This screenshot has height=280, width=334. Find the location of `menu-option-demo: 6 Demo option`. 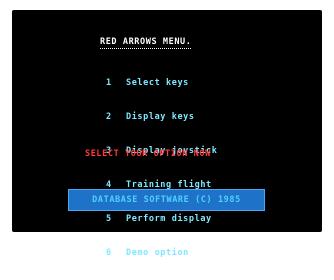

menu-option-demo: 6 Demo option is located at coordinates (161, 253).